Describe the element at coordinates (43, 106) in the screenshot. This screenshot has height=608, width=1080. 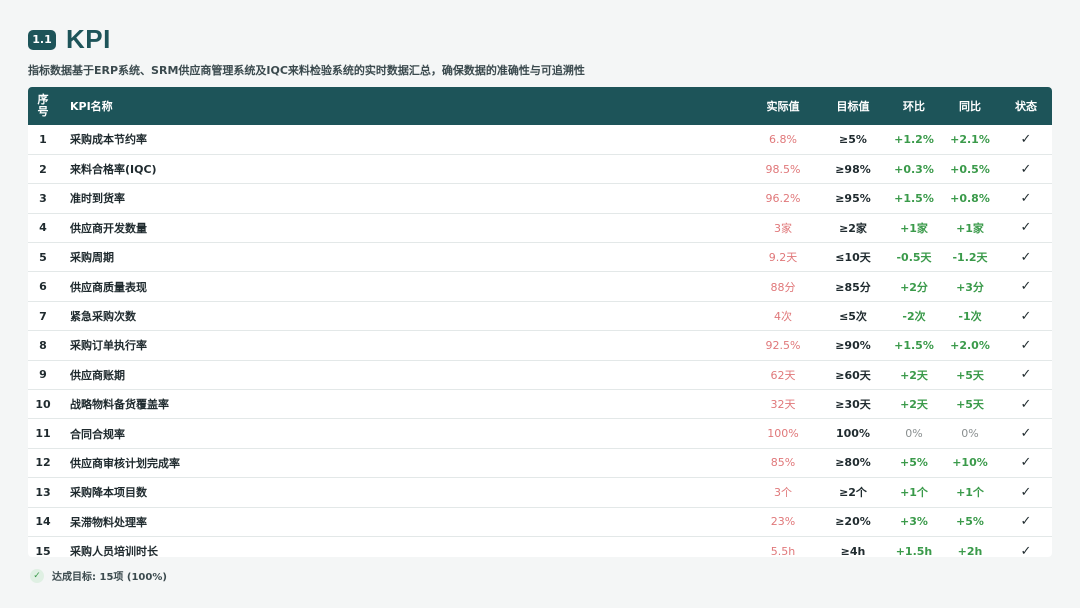
I see `column-header-seq: 序号` at that location.